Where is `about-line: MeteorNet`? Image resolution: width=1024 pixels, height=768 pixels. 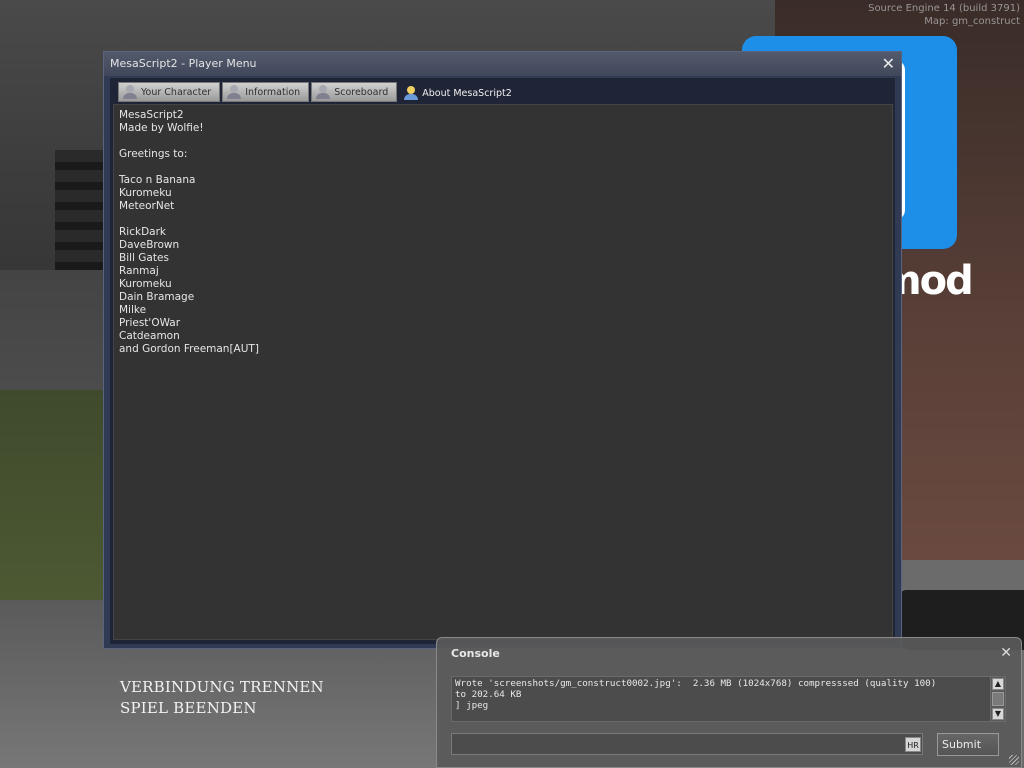
about-line: MeteorNet is located at coordinates (147, 206).